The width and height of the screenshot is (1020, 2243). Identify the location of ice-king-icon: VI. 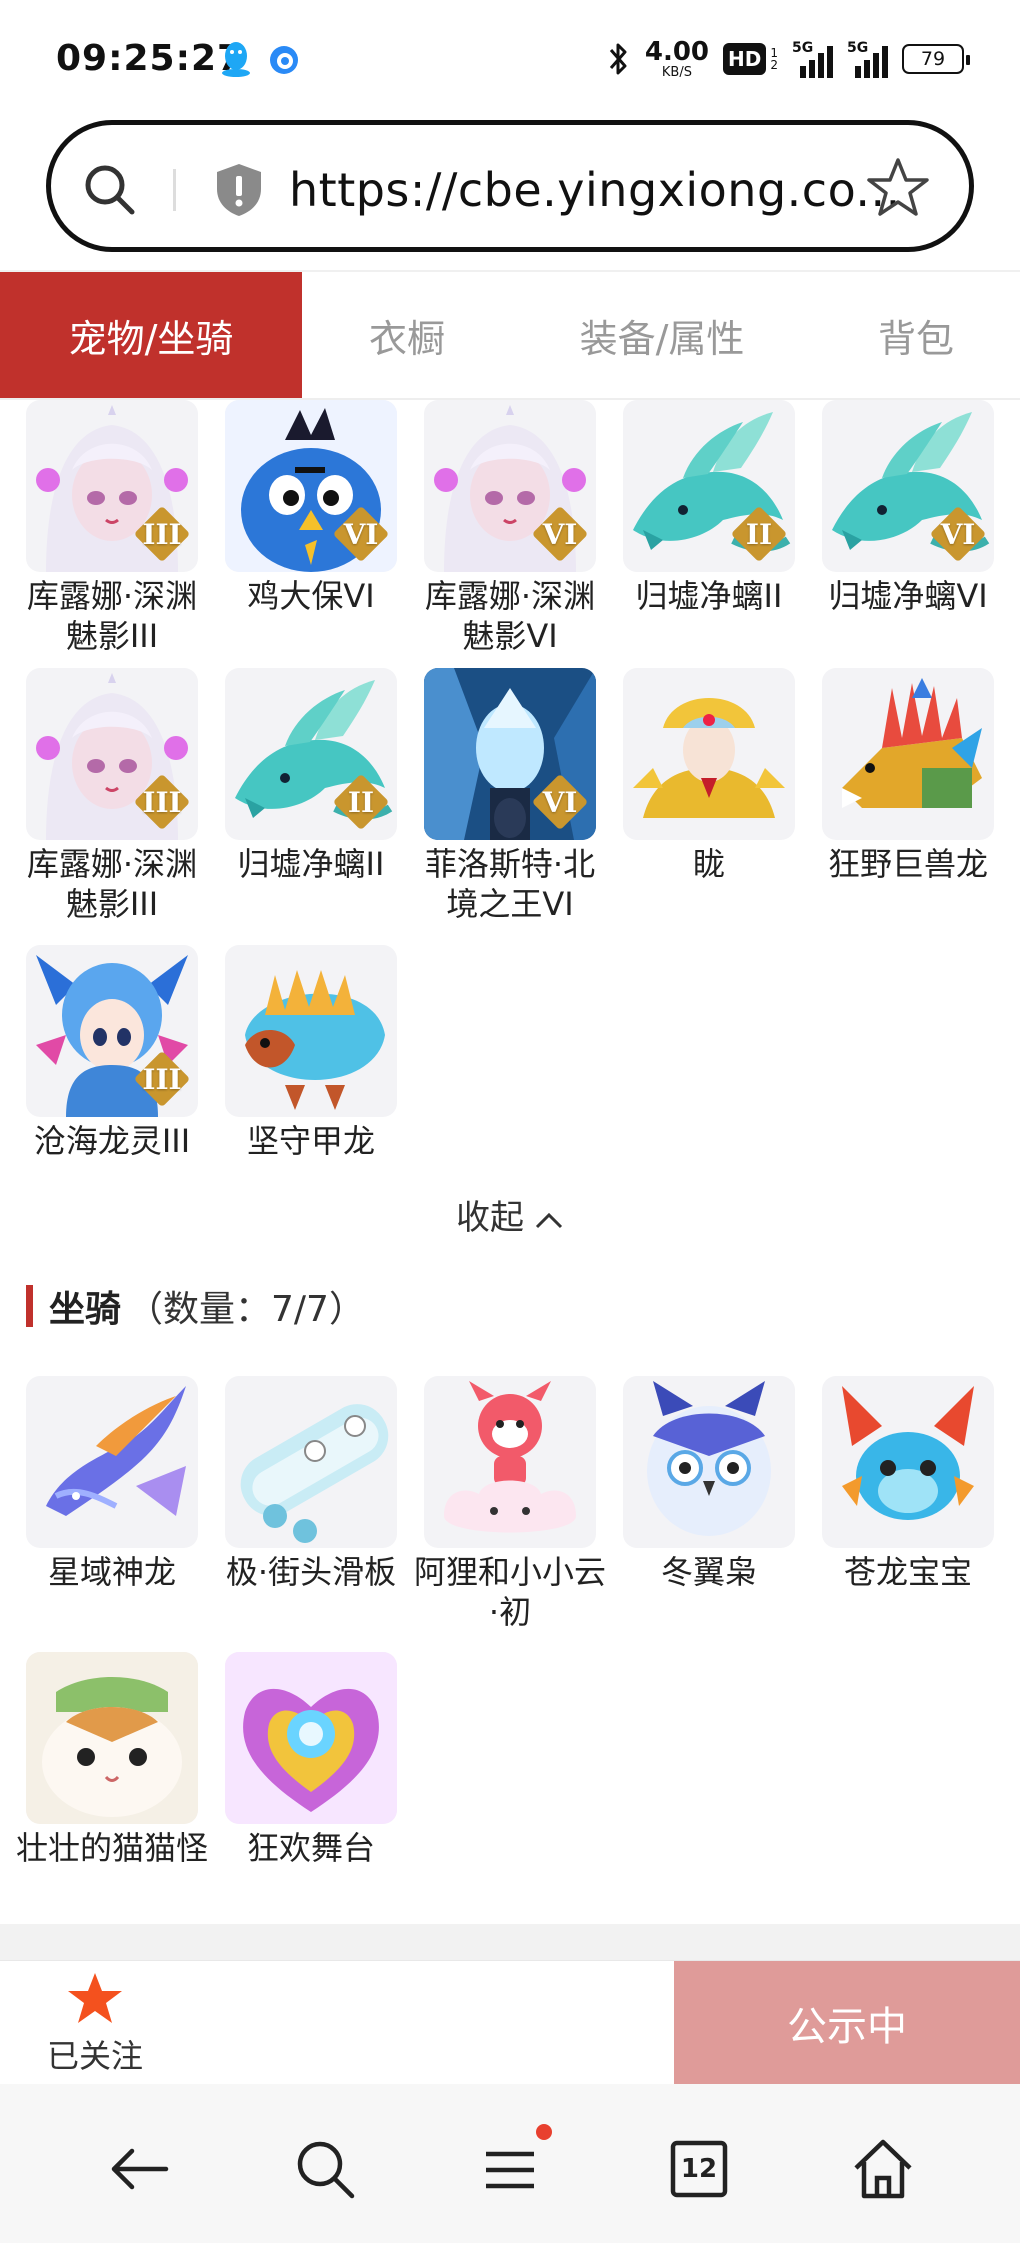
(510, 754).